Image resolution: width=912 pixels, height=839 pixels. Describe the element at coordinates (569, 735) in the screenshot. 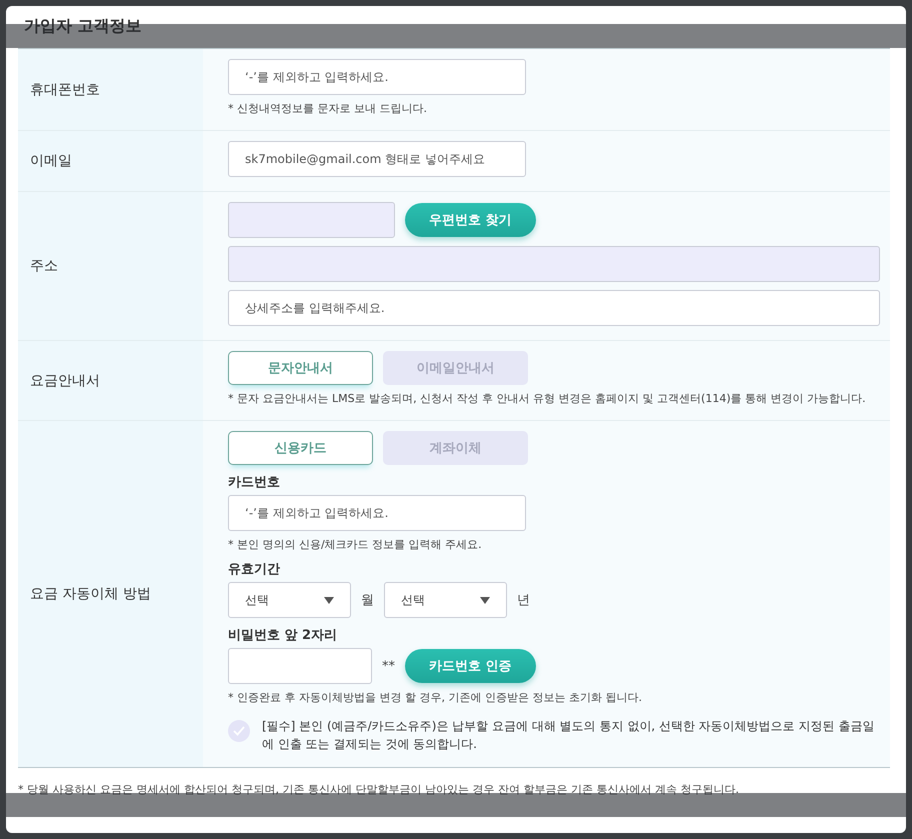

I see `agreement-text: [필수] 본인 (예금주/카드소유주)은 납부할 요금에 대해 별도의 통지 없이, 선택한 자동이체방법으로 지정된 출금일에 인출 또는 결제되는 것에 동의합니다.` at that location.